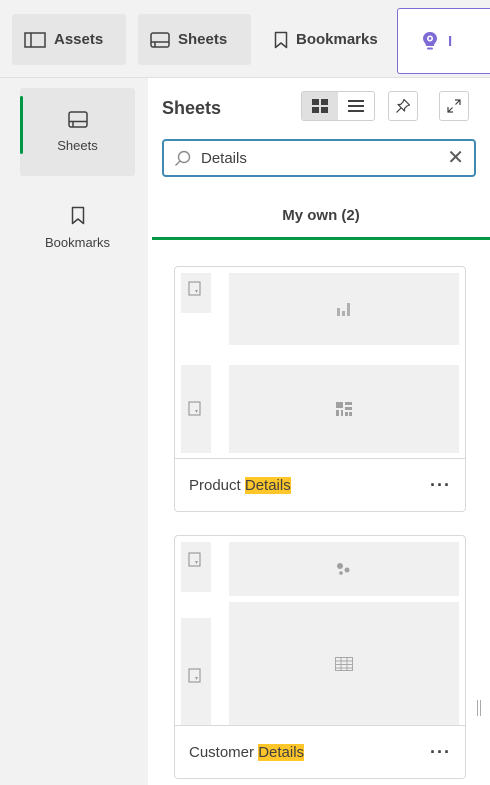 This screenshot has height=785, width=490. Describe the element at coordinates (21, 125) in the screenshot. I see `active-indicator` at that location.